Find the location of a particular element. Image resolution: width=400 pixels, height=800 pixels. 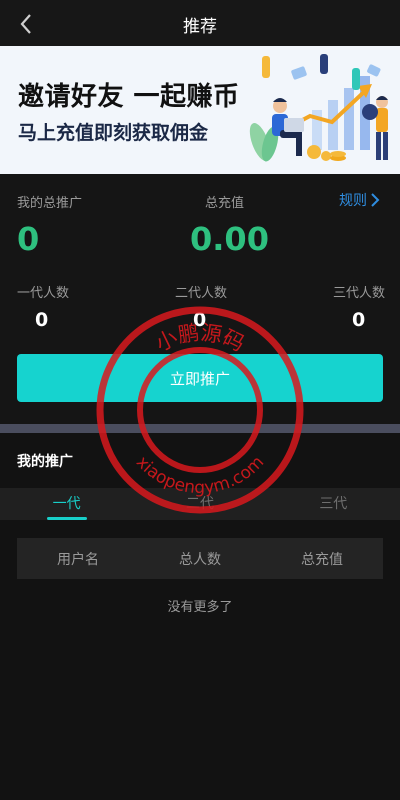

third-gen-value: 0 is located at coordinates (359, 320).